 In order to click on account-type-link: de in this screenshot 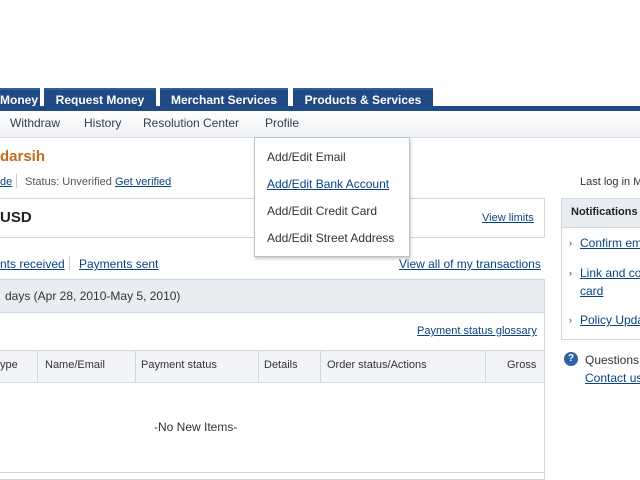, I will do `click(6, 182)`.